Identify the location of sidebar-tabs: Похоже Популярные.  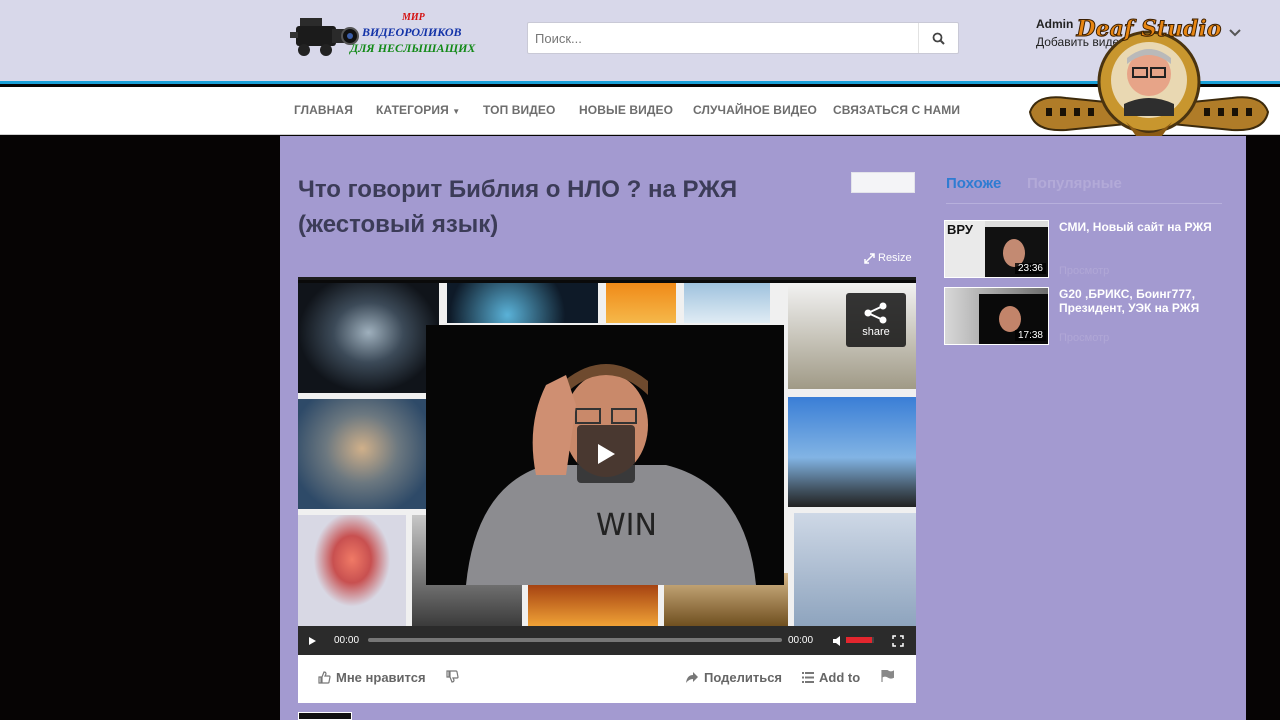
(1084, 189).